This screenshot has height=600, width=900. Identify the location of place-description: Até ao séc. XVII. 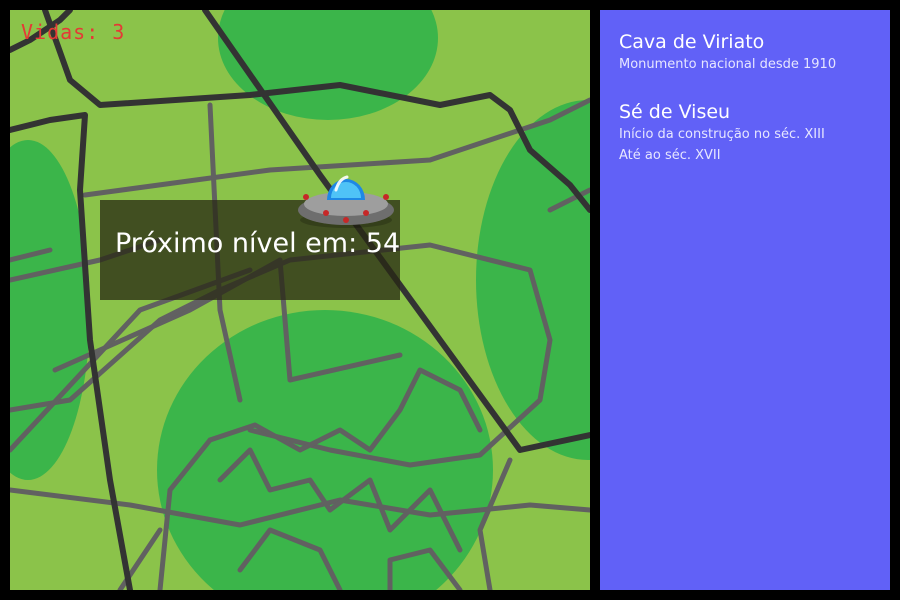
(670, 155).